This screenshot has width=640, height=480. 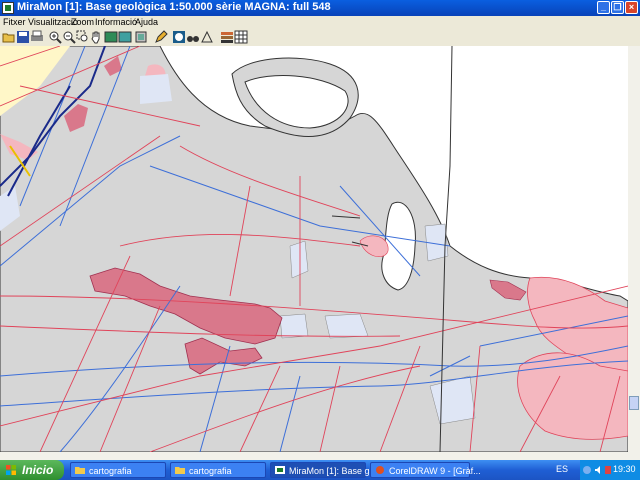 I want to click on pencil-icon, so click(x=161, y=37).